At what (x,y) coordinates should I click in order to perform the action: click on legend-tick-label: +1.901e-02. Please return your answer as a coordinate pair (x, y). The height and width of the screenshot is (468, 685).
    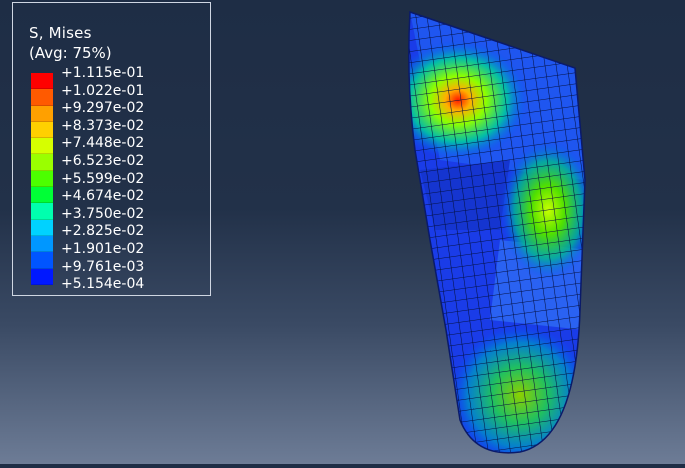
    Looking at the image, I should click on (103, 248).